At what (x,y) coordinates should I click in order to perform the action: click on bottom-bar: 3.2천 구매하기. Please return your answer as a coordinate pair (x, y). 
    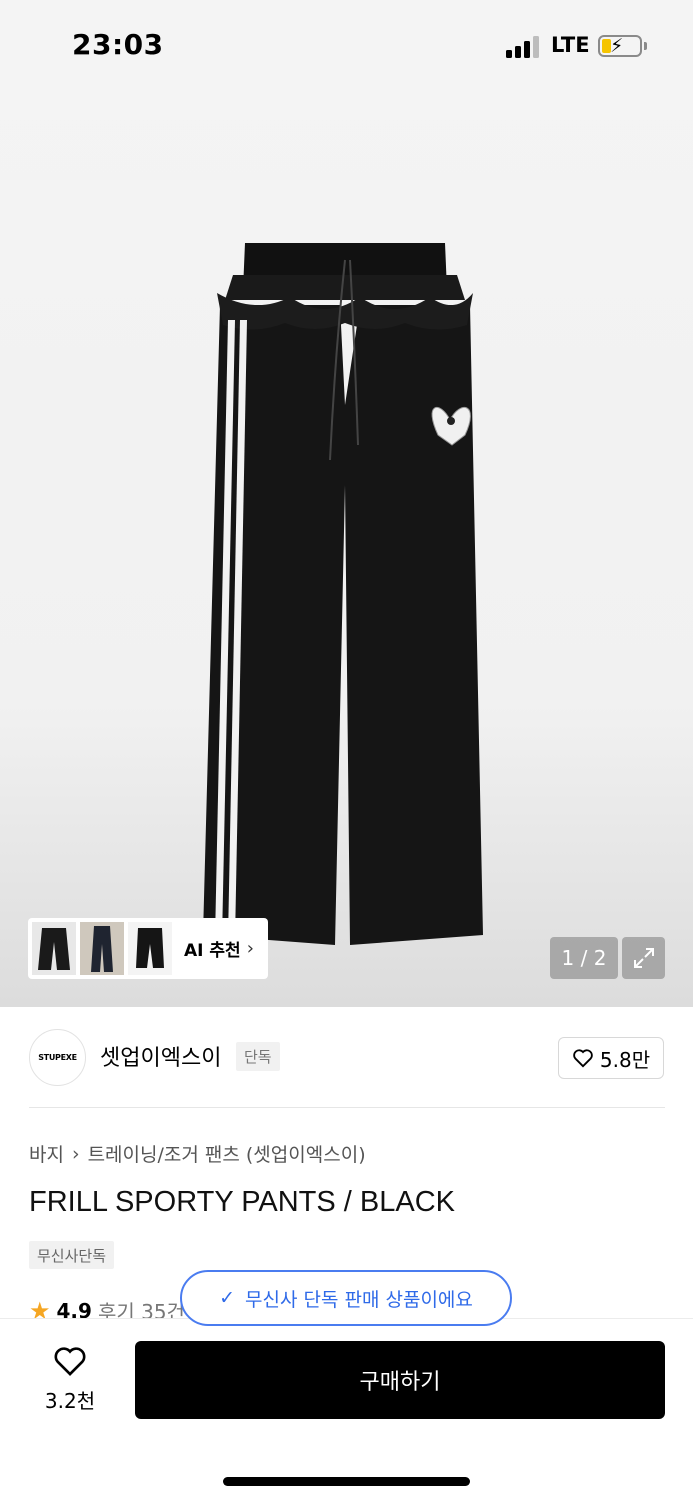
    Looking at the image, I should click on (346, 1409).